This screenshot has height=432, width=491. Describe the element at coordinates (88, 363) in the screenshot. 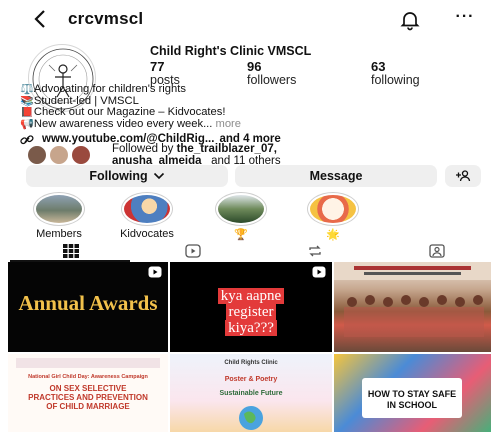

I see `post-header-bar` at that location.